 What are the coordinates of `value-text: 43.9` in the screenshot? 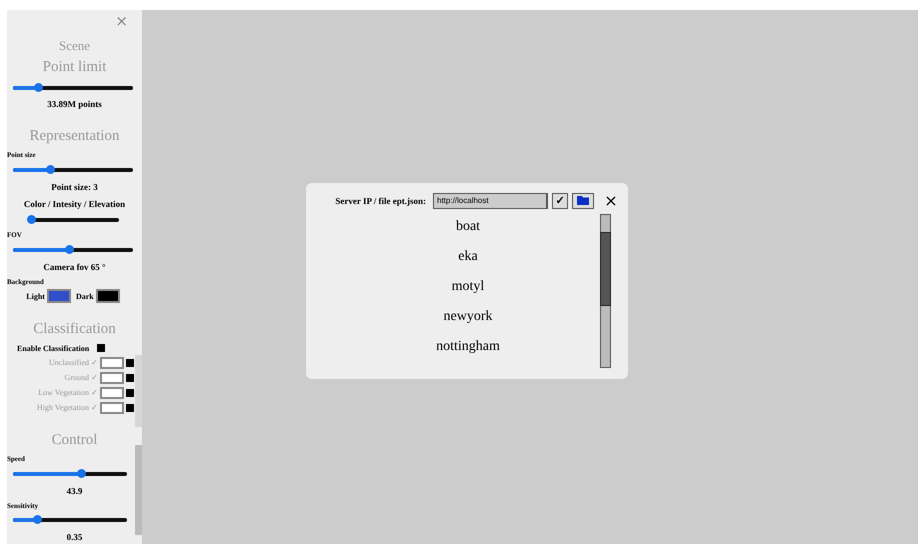 It's located at (75, 491).